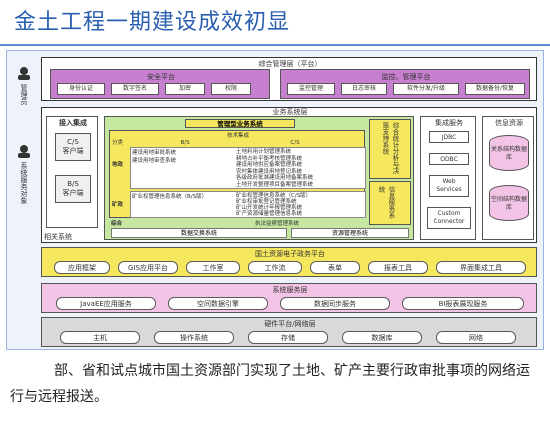 The image size is (550, 434). I want to click on egov-item: 报表工具, so click(398, 267).